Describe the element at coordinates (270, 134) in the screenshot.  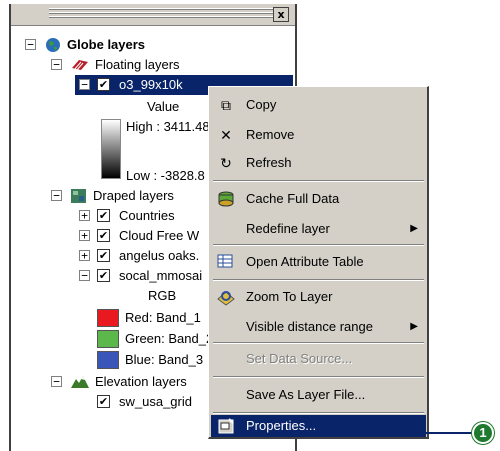
I see `menu-item-label: Remove` at that location.